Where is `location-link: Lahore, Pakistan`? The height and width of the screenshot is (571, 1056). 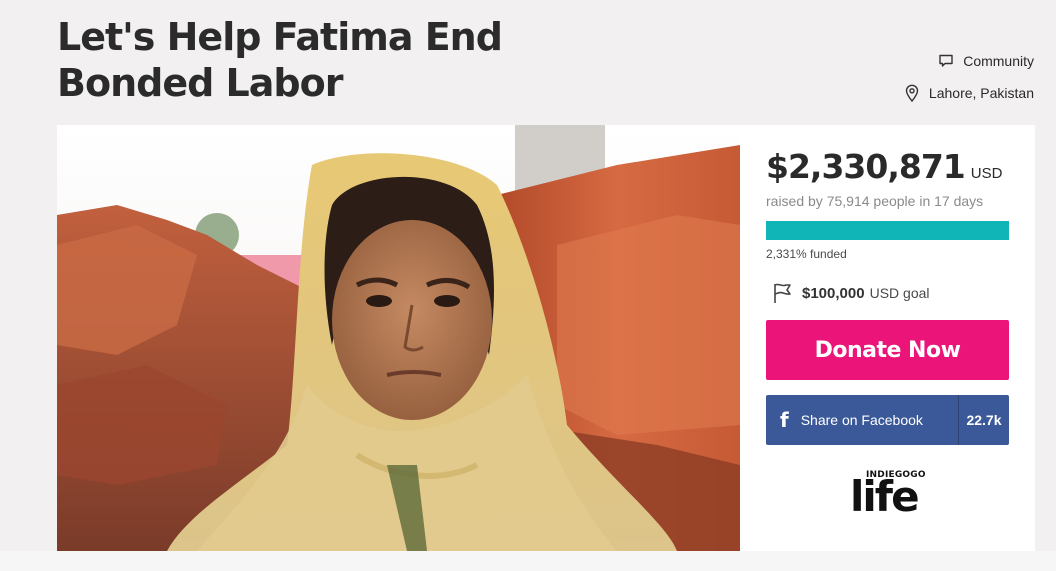
location-link: Lahore, Pakistan is located at coordinates (969, 93).